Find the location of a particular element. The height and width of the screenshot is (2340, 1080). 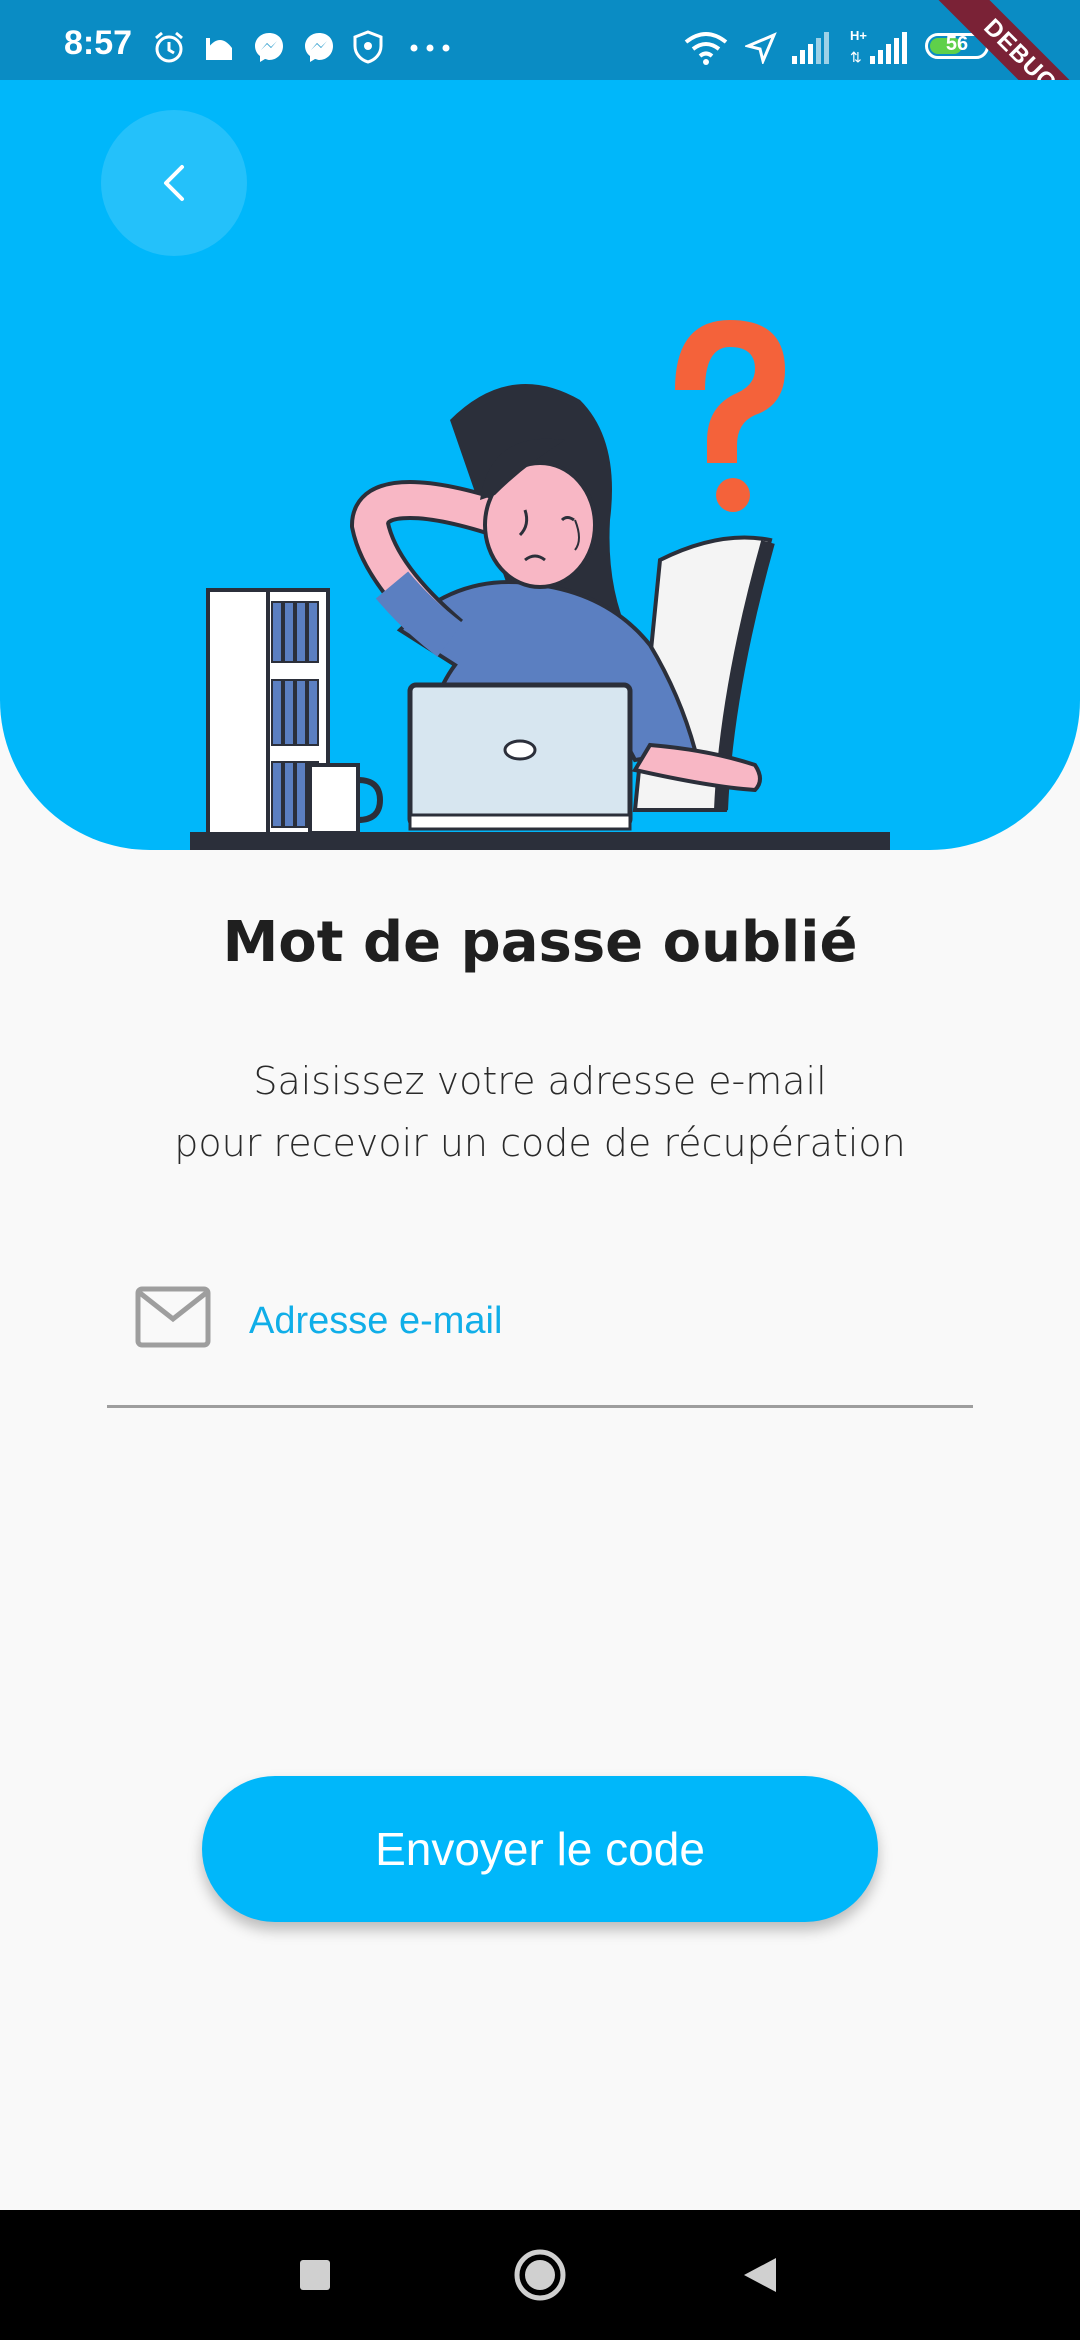

page-title: Mot de passe oublié is located at coordinates (540, 942).